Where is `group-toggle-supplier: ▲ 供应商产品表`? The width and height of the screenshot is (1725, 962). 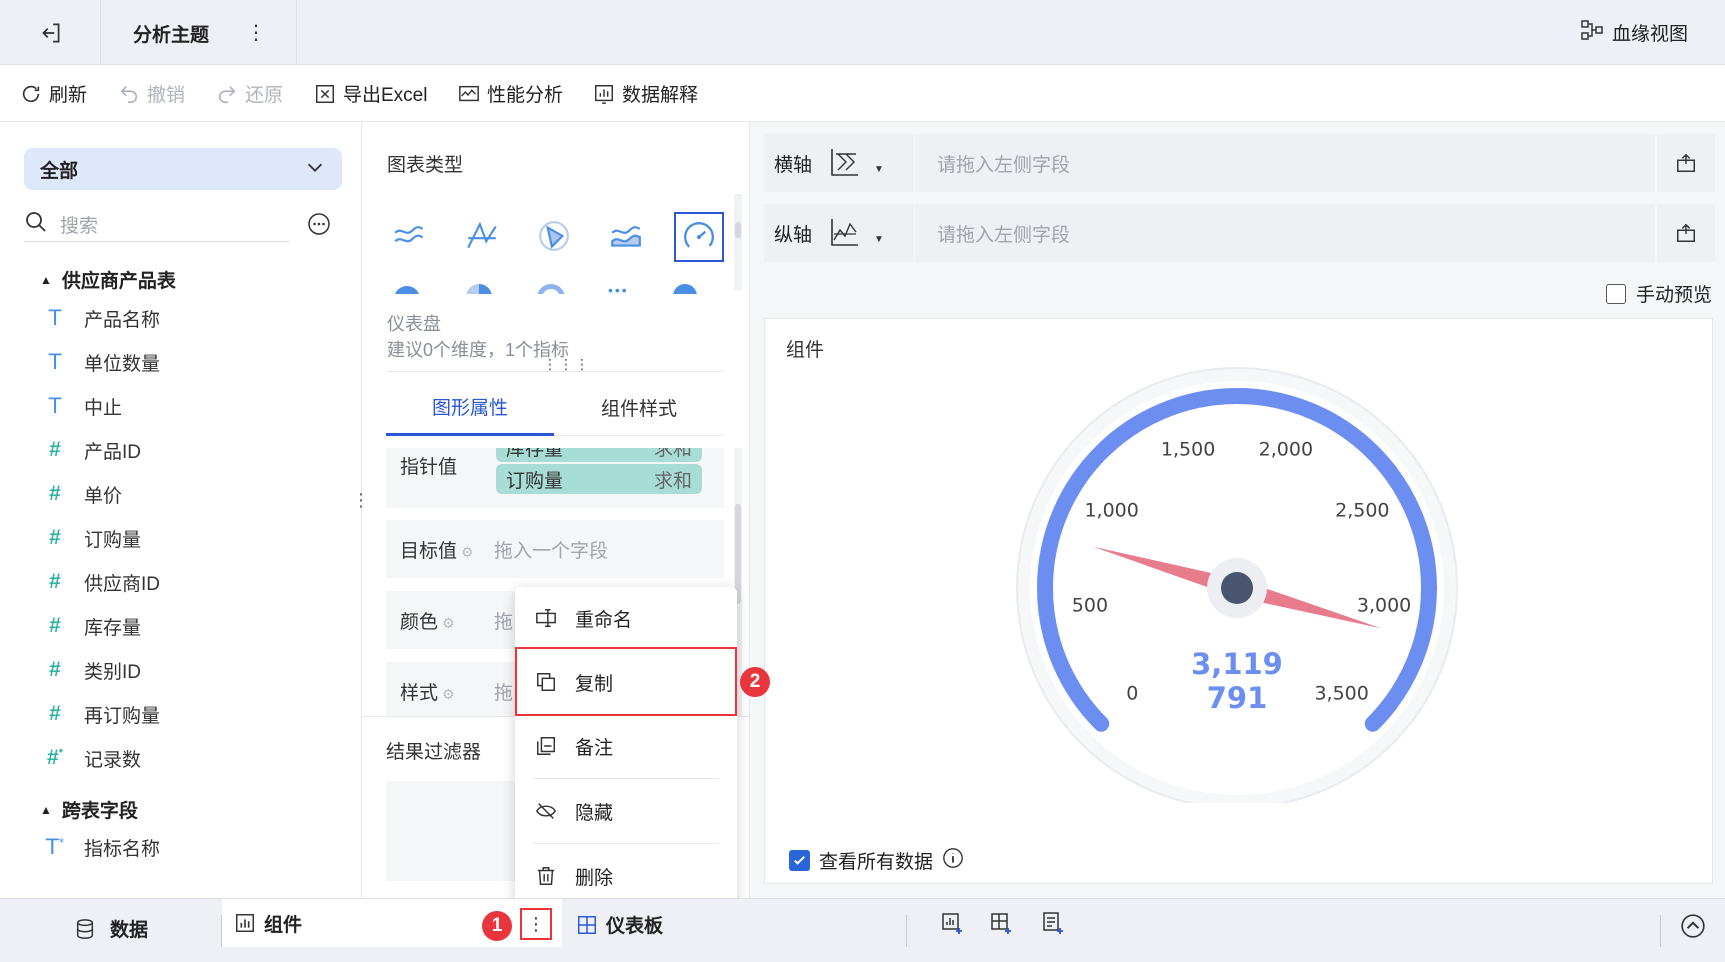
group-toggle-supplier: ▲ 供应商产品表 is located at coordinates (108, 279).